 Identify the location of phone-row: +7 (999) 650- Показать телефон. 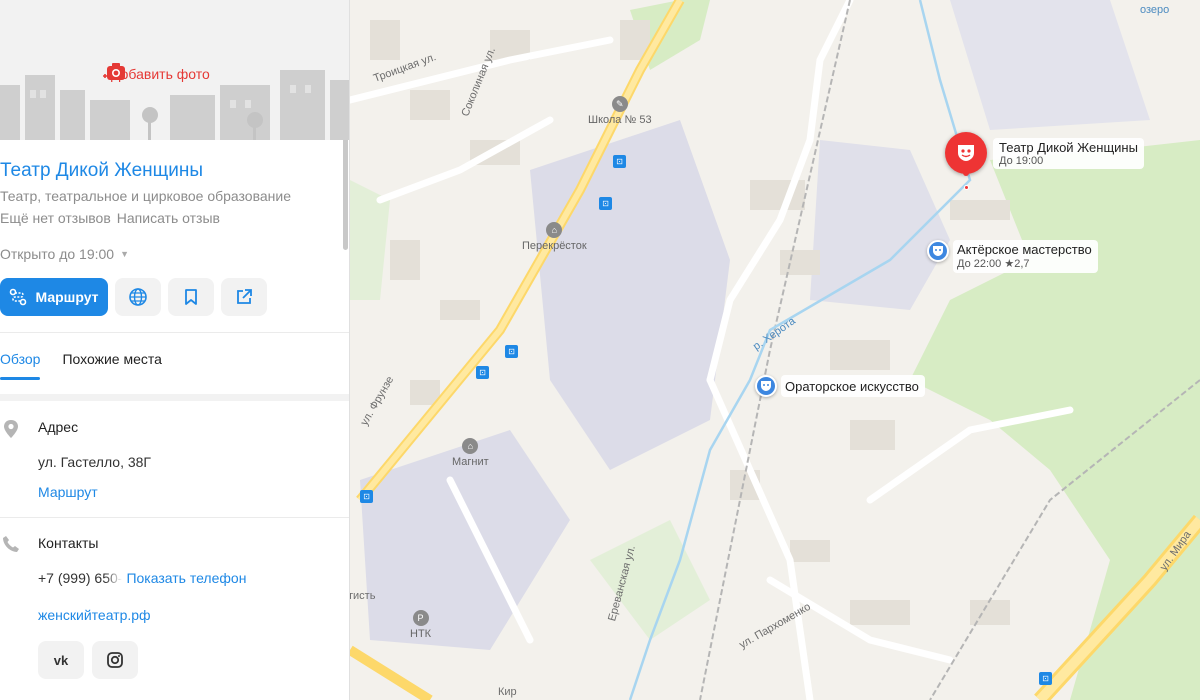
(193, 578).